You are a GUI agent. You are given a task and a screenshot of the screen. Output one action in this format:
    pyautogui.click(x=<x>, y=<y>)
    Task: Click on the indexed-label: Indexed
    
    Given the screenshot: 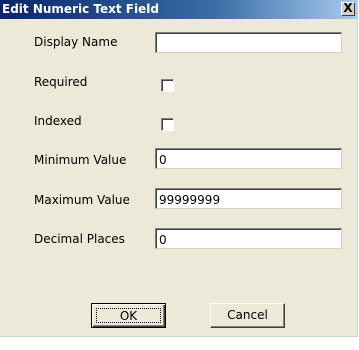 What is the action you would take?
    pyautogui.click(x=58, y=121)
    